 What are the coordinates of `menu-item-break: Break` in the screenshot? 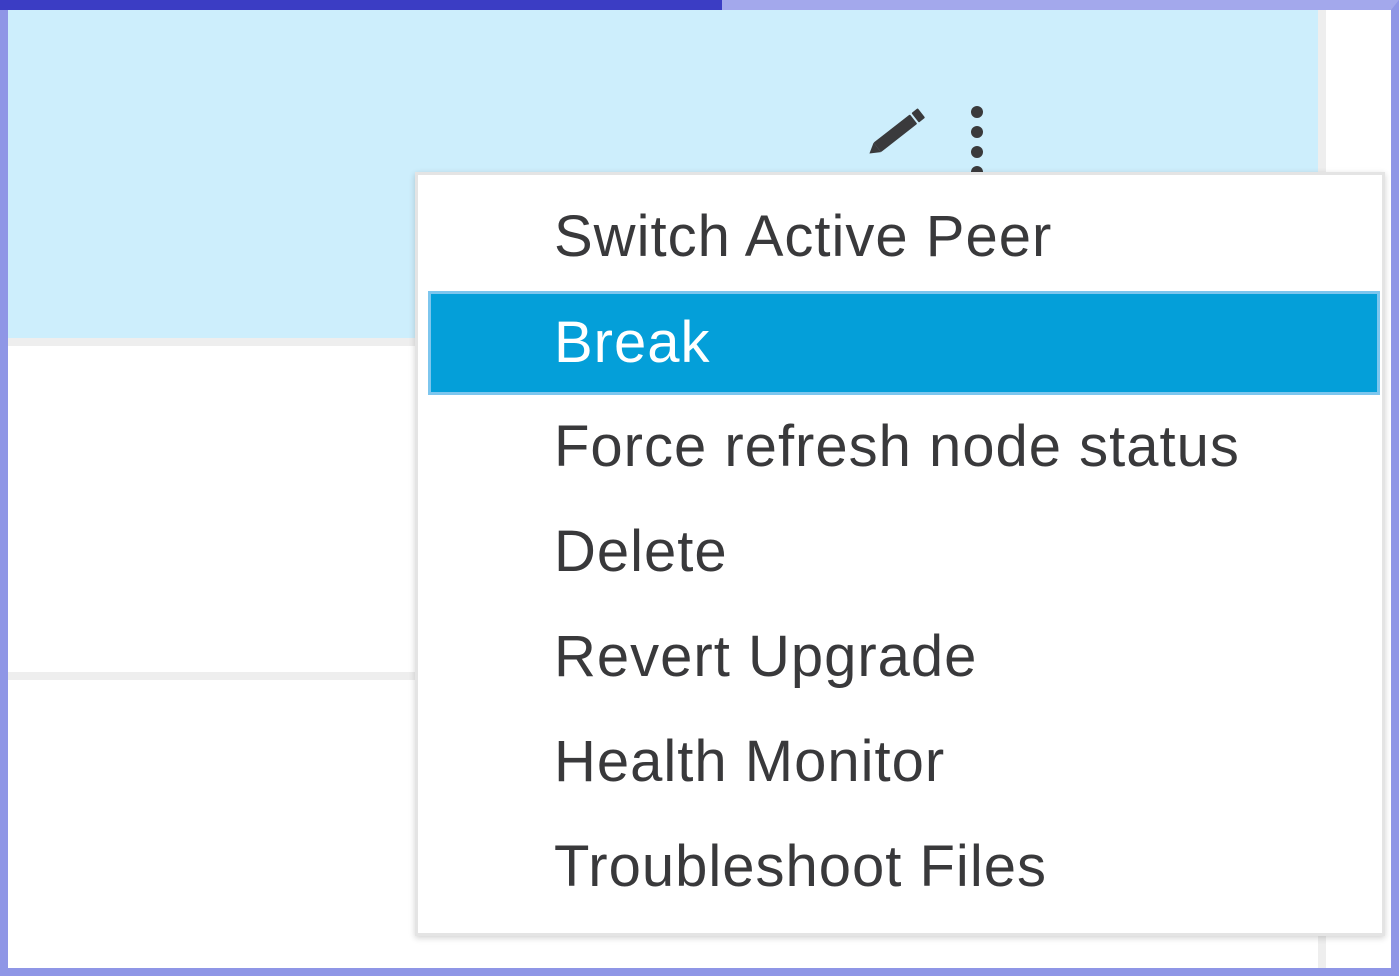 It's located at (904, 343).